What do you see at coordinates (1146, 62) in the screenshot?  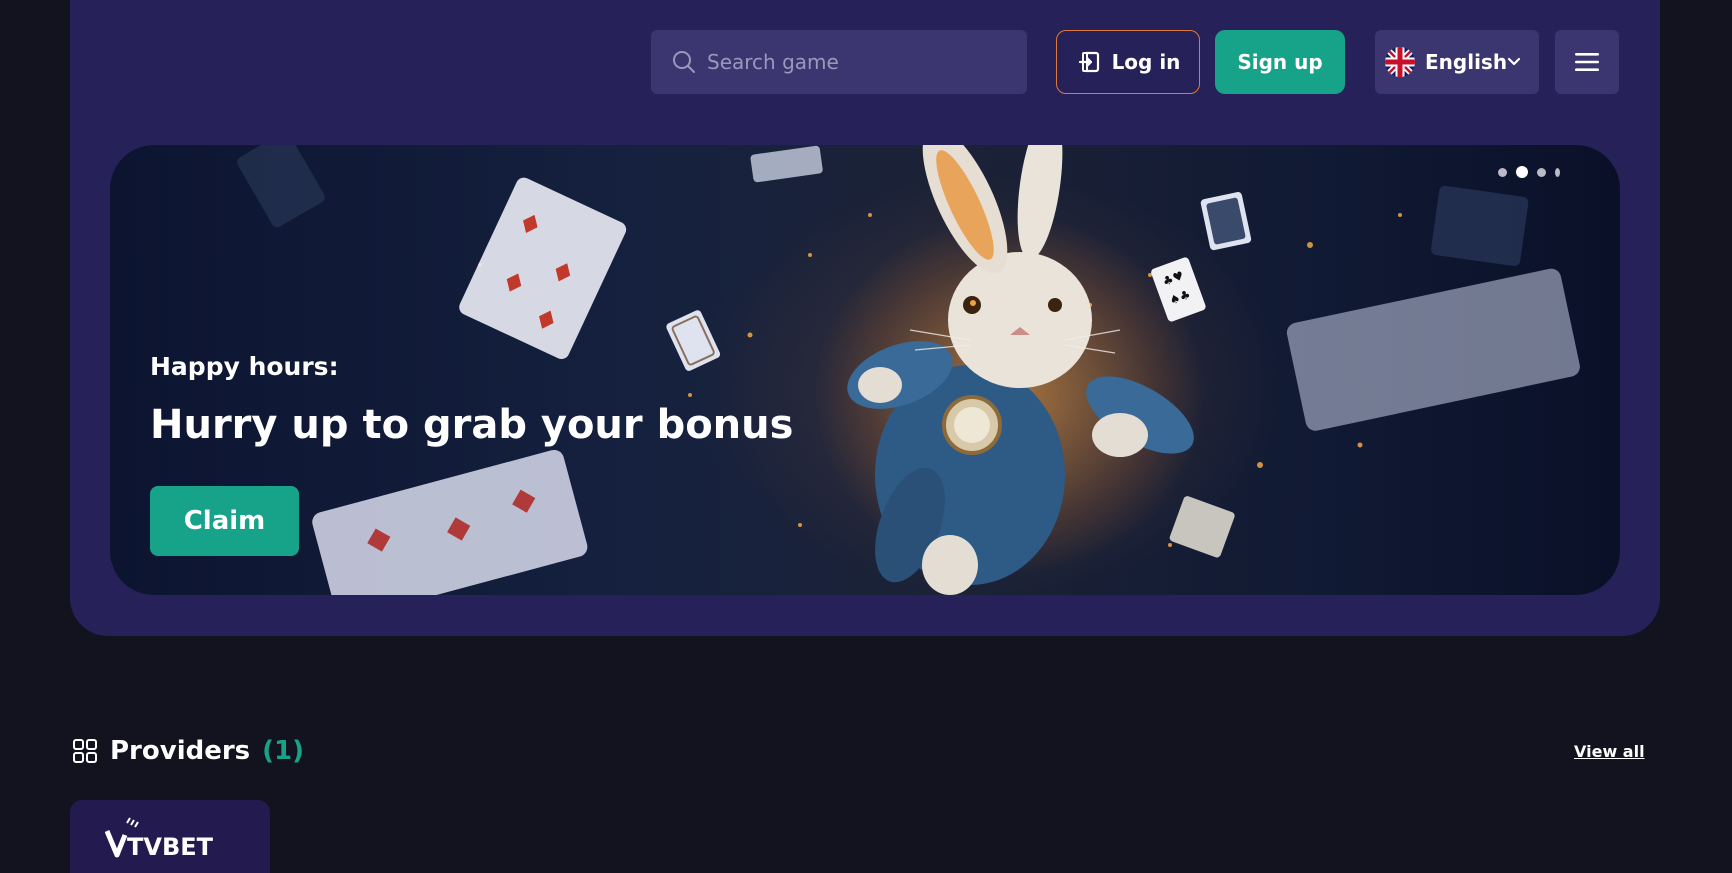 I see `login-label: Log in` at bounding box center [1146, 62].